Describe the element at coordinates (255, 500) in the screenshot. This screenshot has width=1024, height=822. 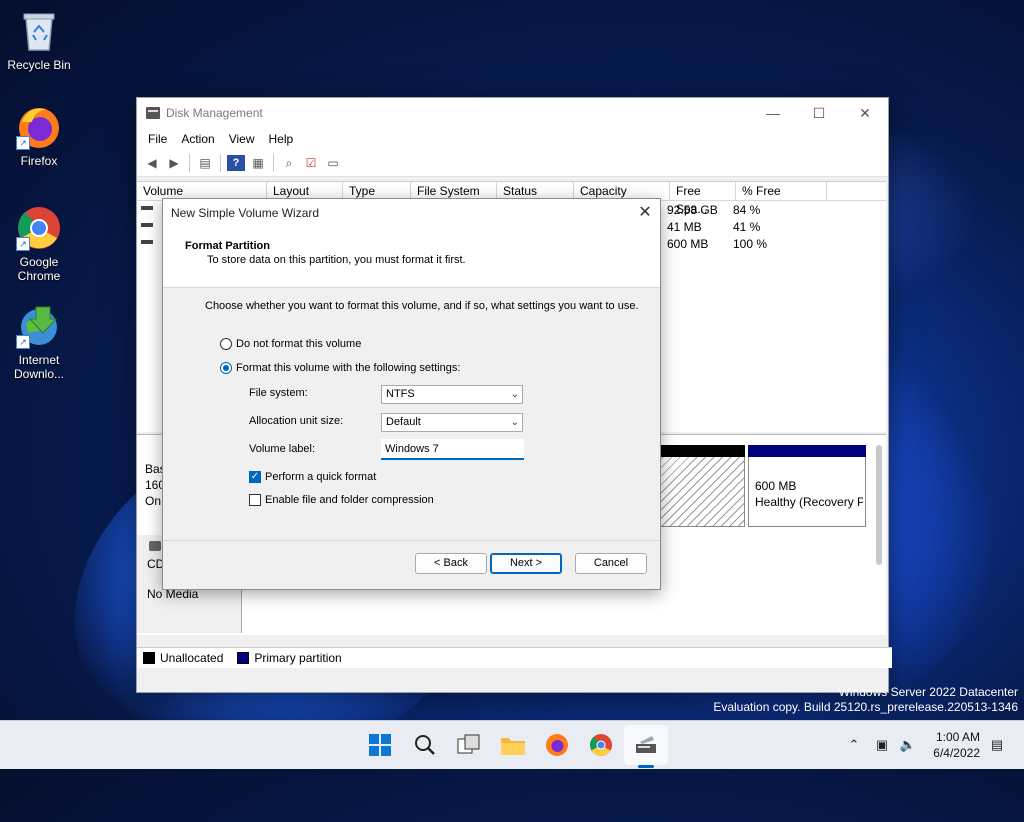
I see `checkbox-unchecked-icon` at that location.